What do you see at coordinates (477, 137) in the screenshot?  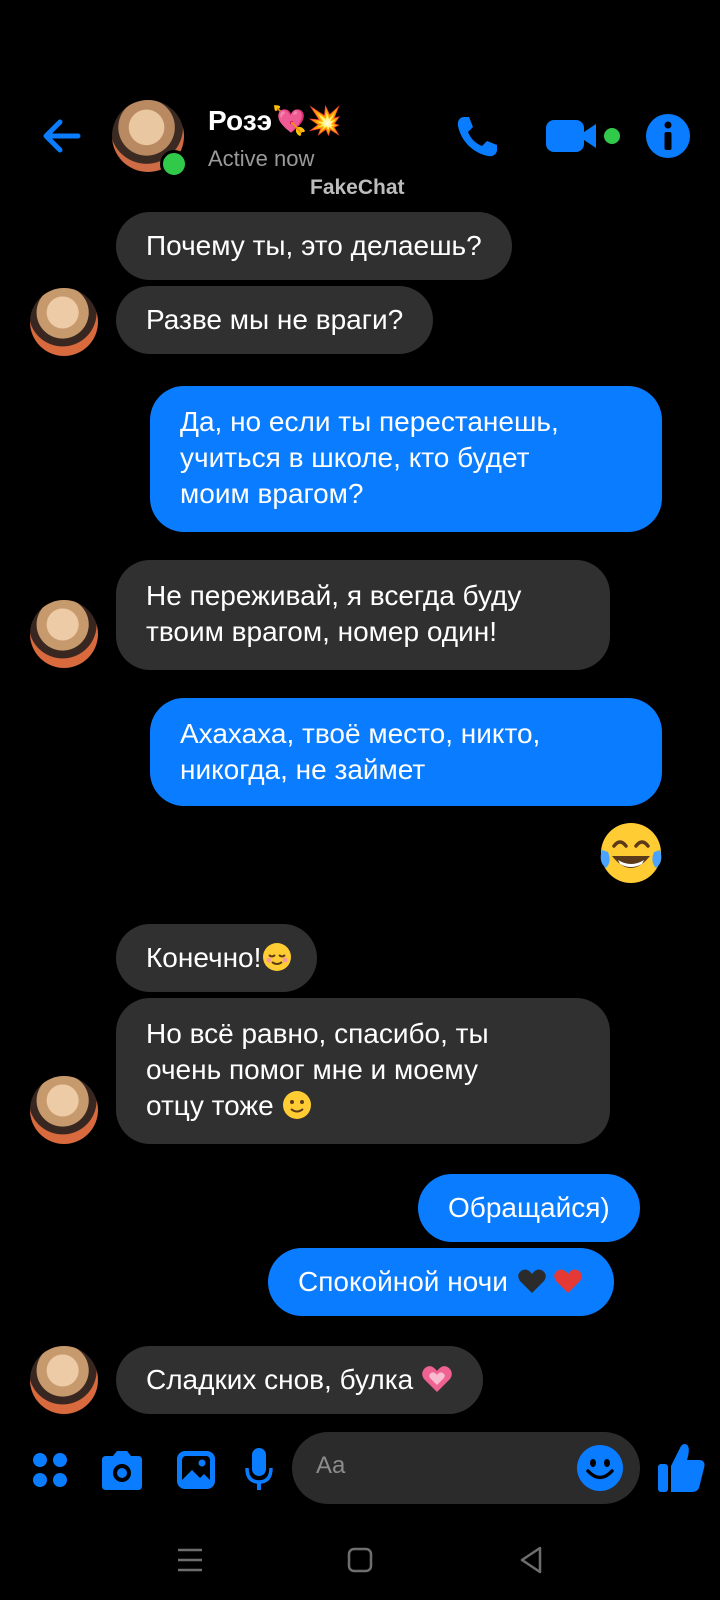 I see `phone-icon` at bounding box center [477, 137].